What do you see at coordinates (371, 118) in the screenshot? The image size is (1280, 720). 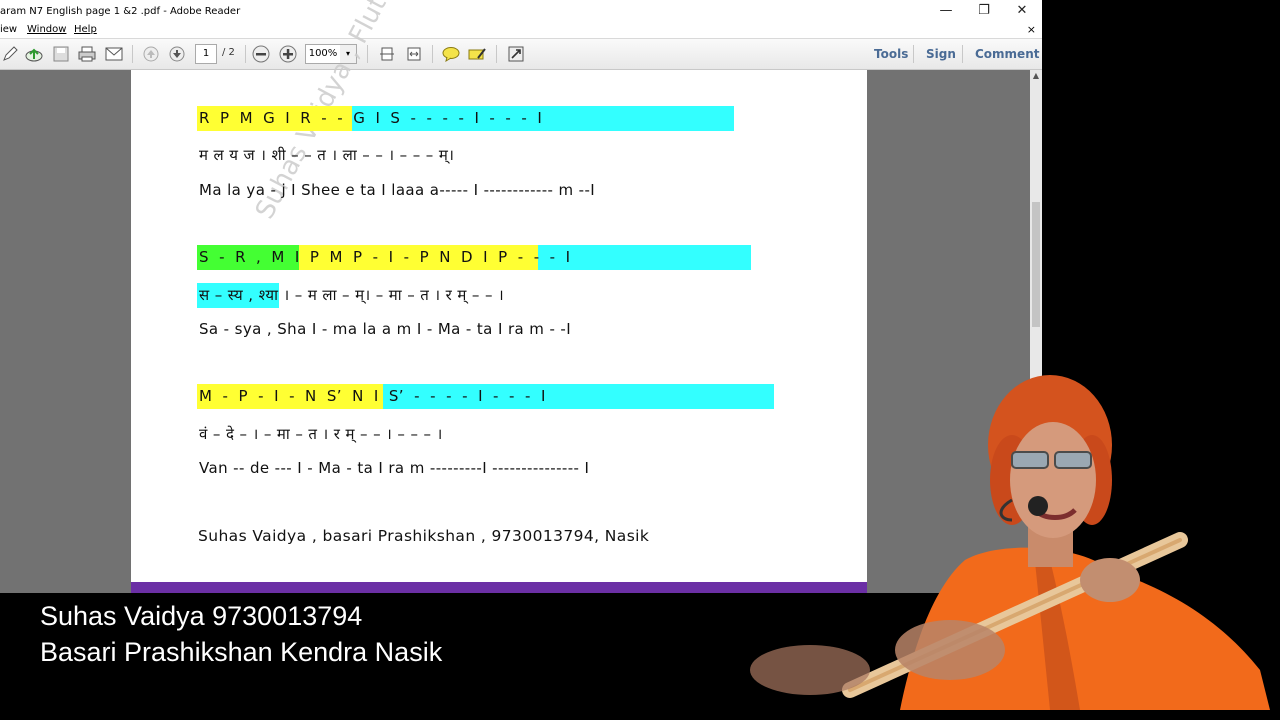 I see `notation-line: R P M G I R - - G I S - - - - I - - - I` at bounding box center [371, 118].